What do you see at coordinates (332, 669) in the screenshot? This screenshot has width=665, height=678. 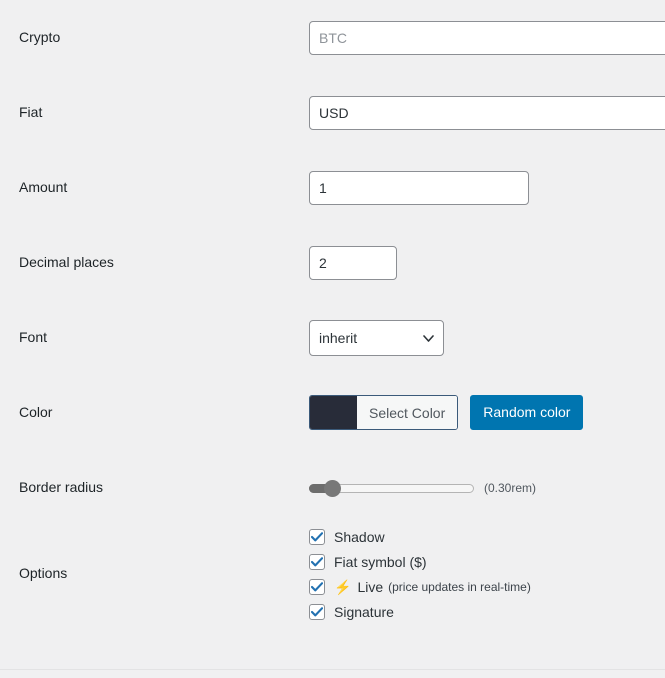 I see `bottom-divider` at bounding box center [332, 669].